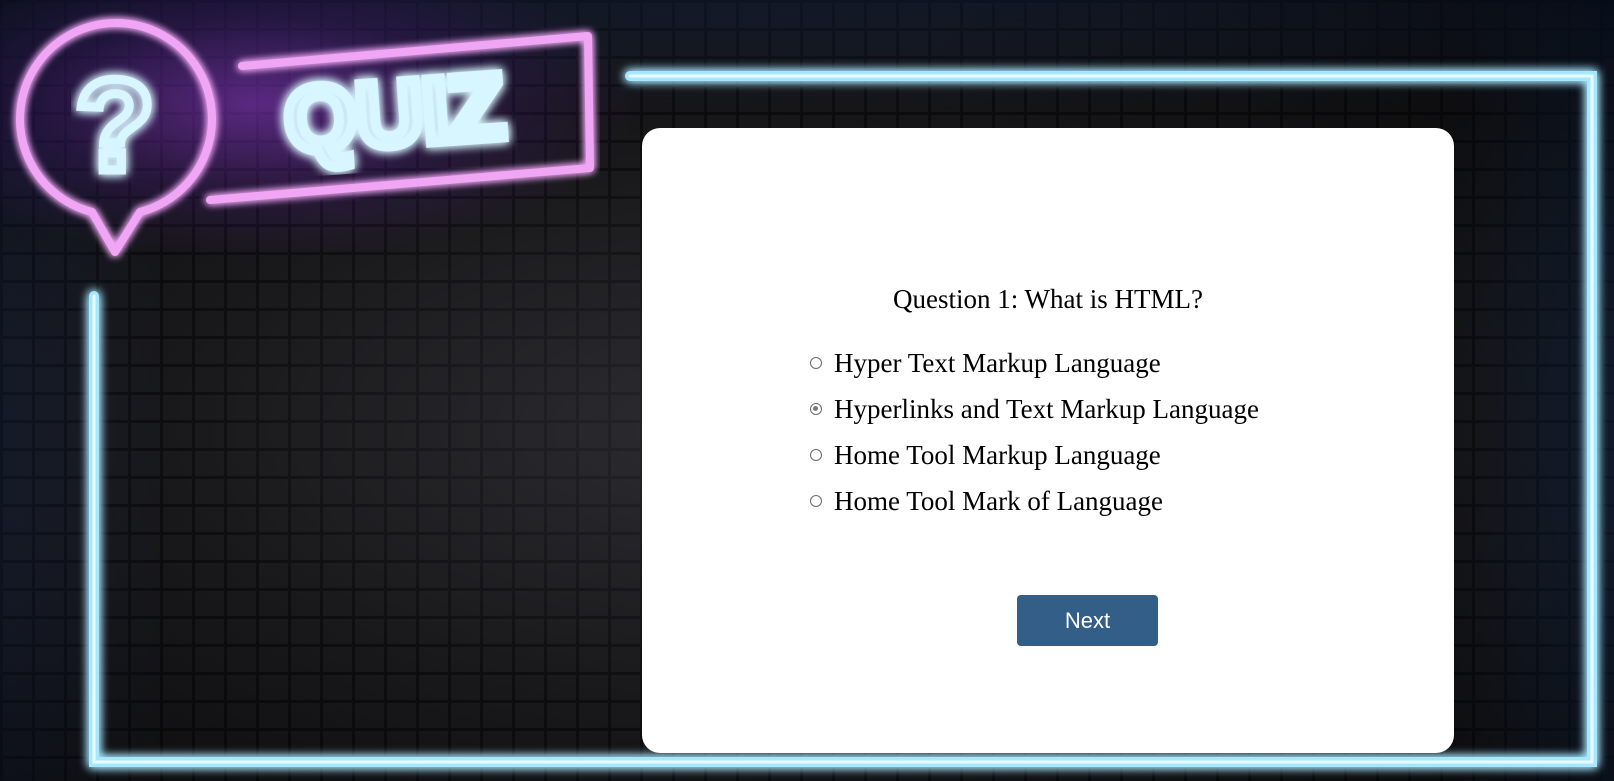 This screenshot has height=781, width=1614. I want to click on answer-option-1: Hyper Text Markup Language, so click(1034, 363).